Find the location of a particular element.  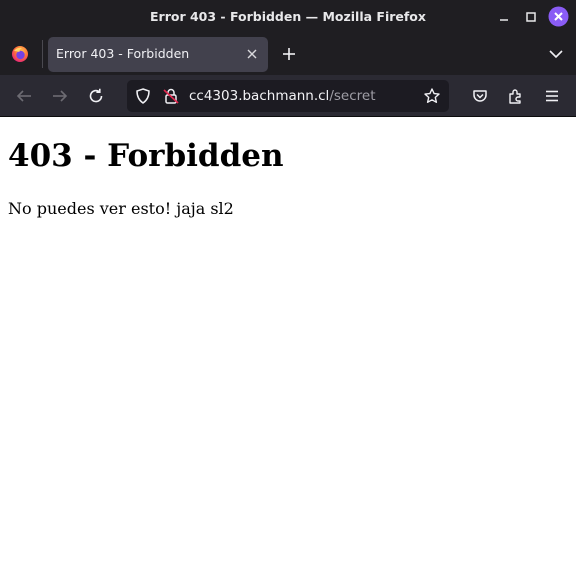

firefox-logo-icon is located at coordinates (20, 54).